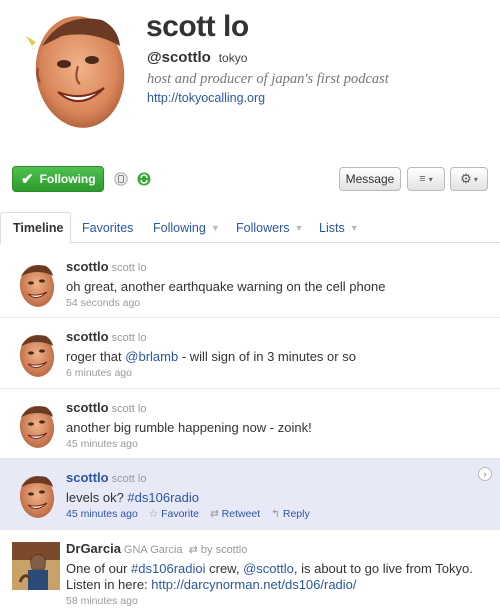 The image size is (500, 612). Describe the element at coordinates (268, 568) in the screenshot. I see `mention-link: @scottlo` at that location.